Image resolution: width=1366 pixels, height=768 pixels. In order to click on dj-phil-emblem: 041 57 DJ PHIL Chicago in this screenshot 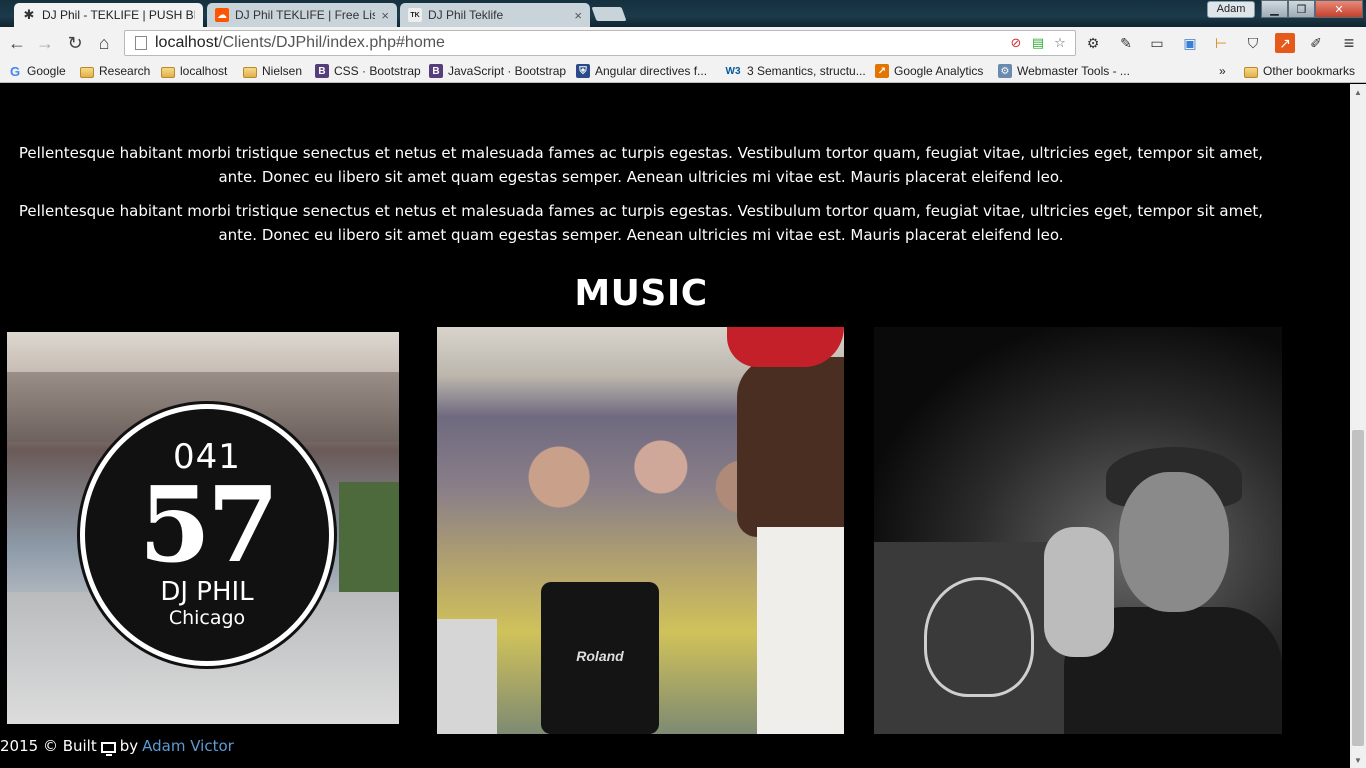, I will do `click(207, 535)`.